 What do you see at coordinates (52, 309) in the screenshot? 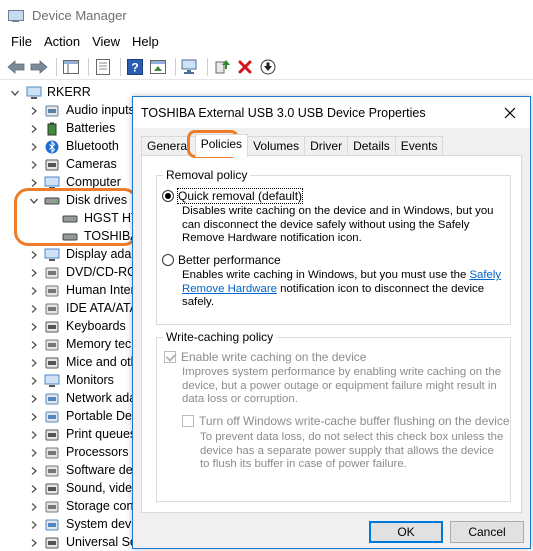
I see `ide-icon` at bounding box center [52, 309].